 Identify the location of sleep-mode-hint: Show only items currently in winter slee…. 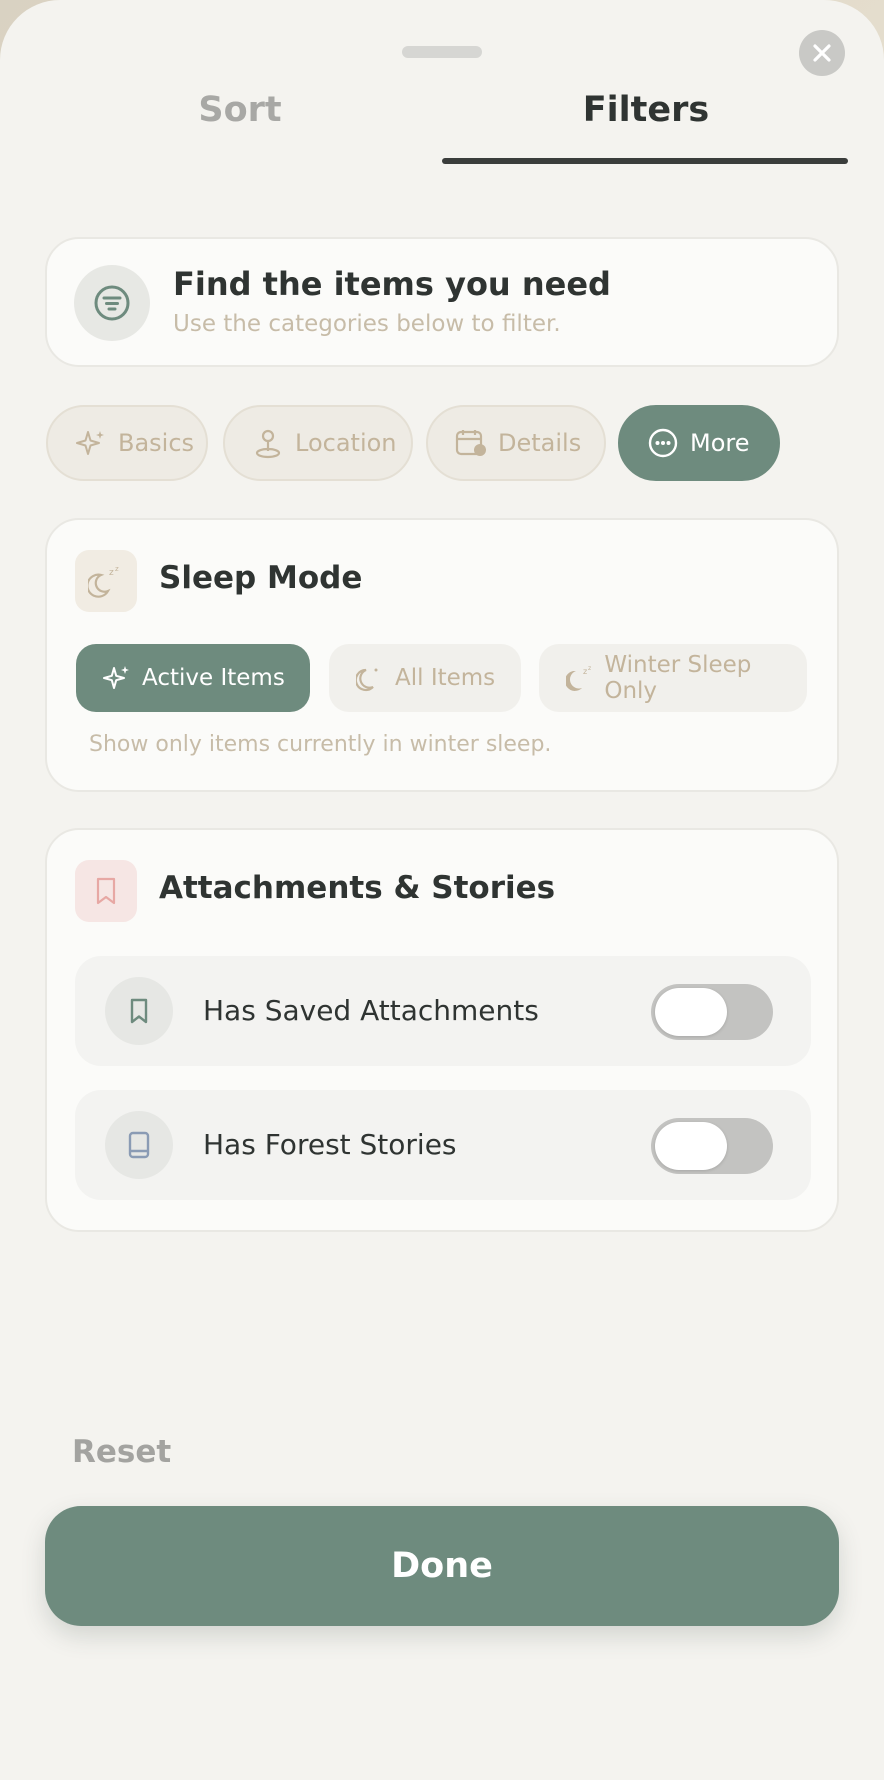
(320, 744).